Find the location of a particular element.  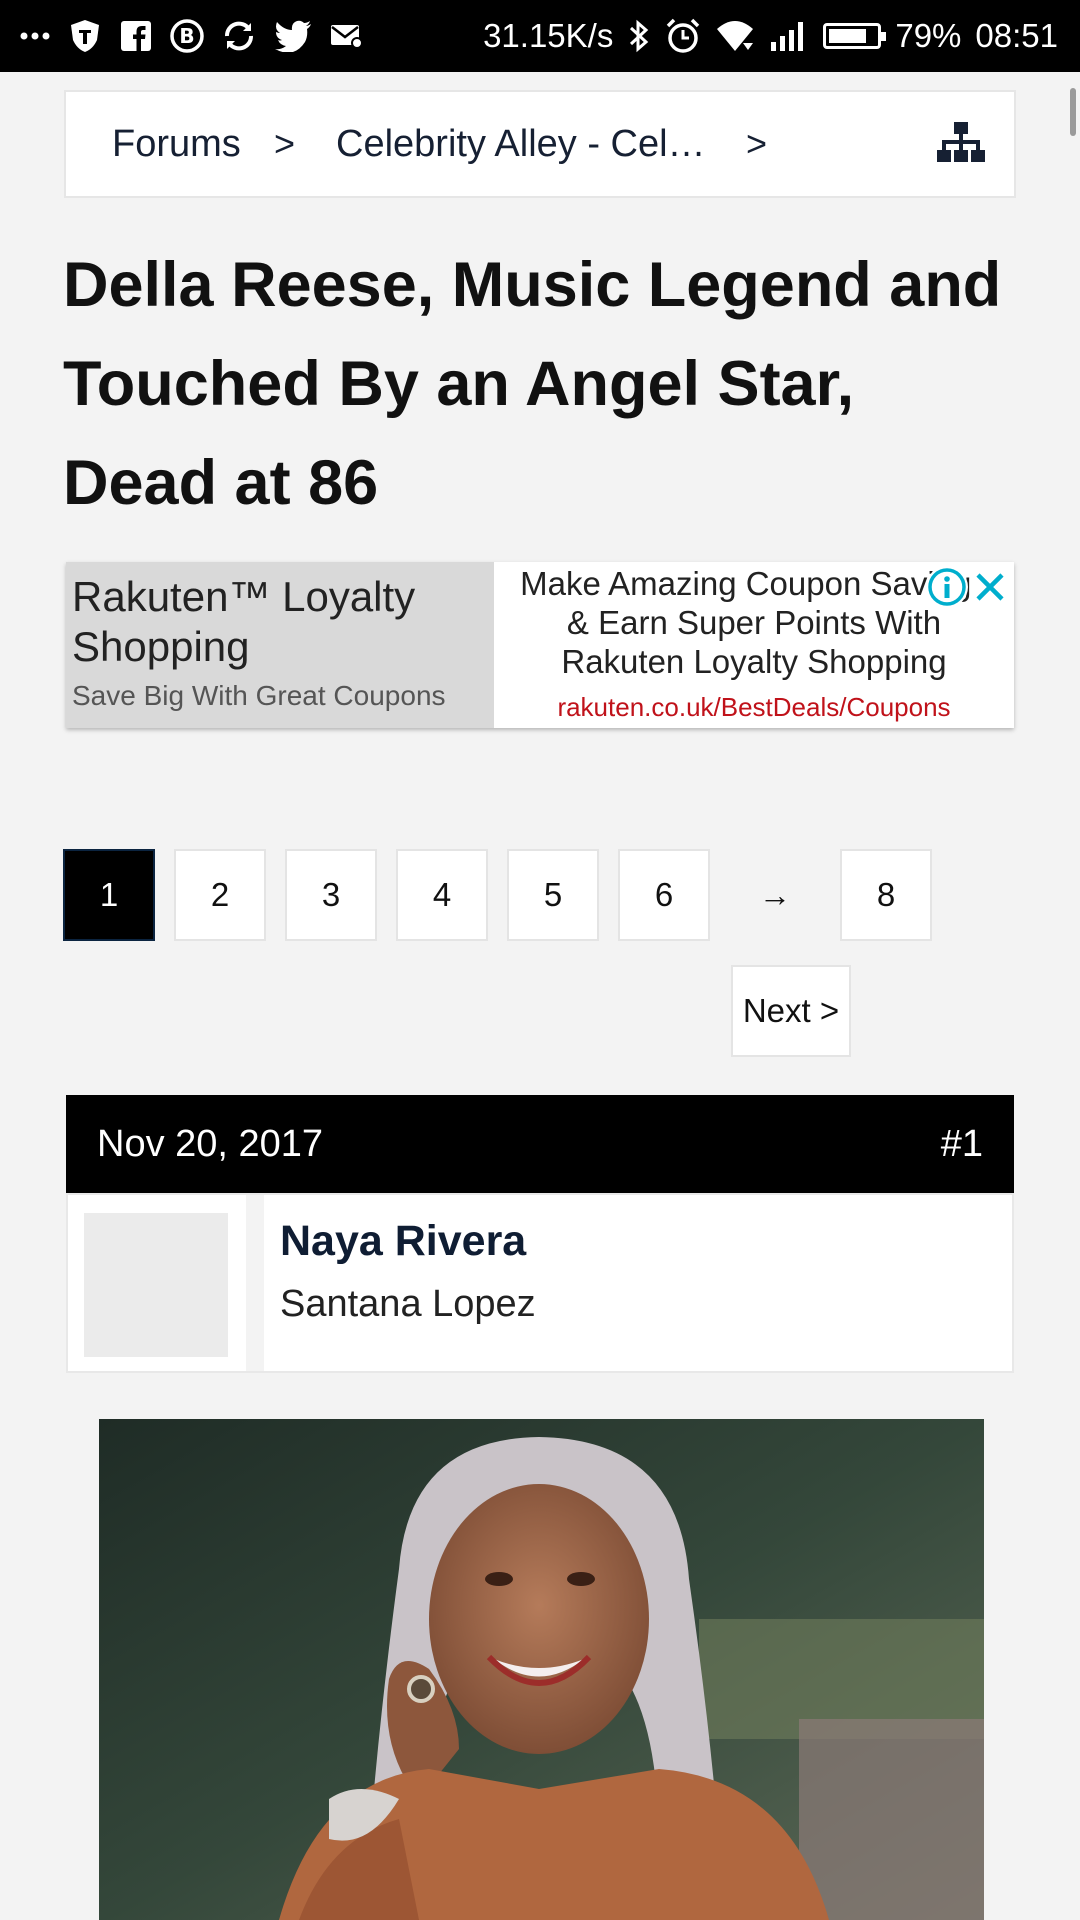

svg-text: B is located at coordinates (186, 36).